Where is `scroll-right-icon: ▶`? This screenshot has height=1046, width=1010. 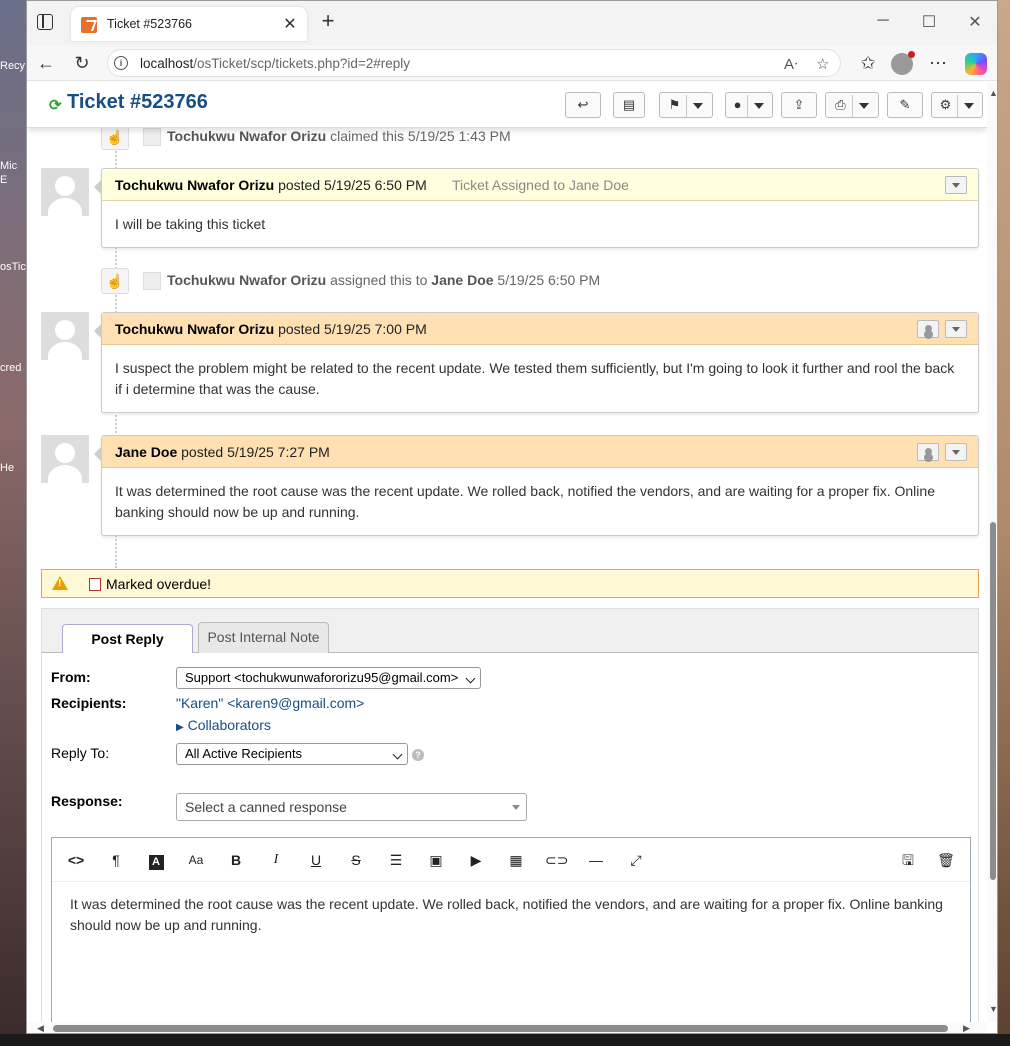
scroll-right-icon: ▶ is located at coordinates (966, 1028).